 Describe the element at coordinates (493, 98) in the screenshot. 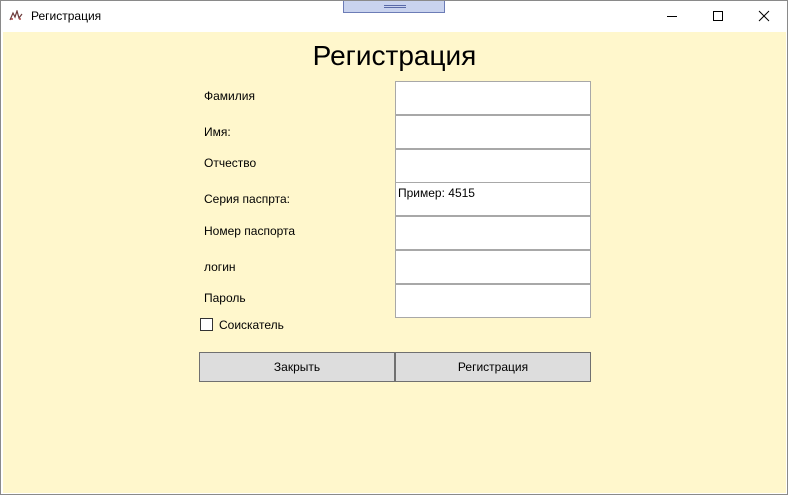

I see `surname-field` at that location.